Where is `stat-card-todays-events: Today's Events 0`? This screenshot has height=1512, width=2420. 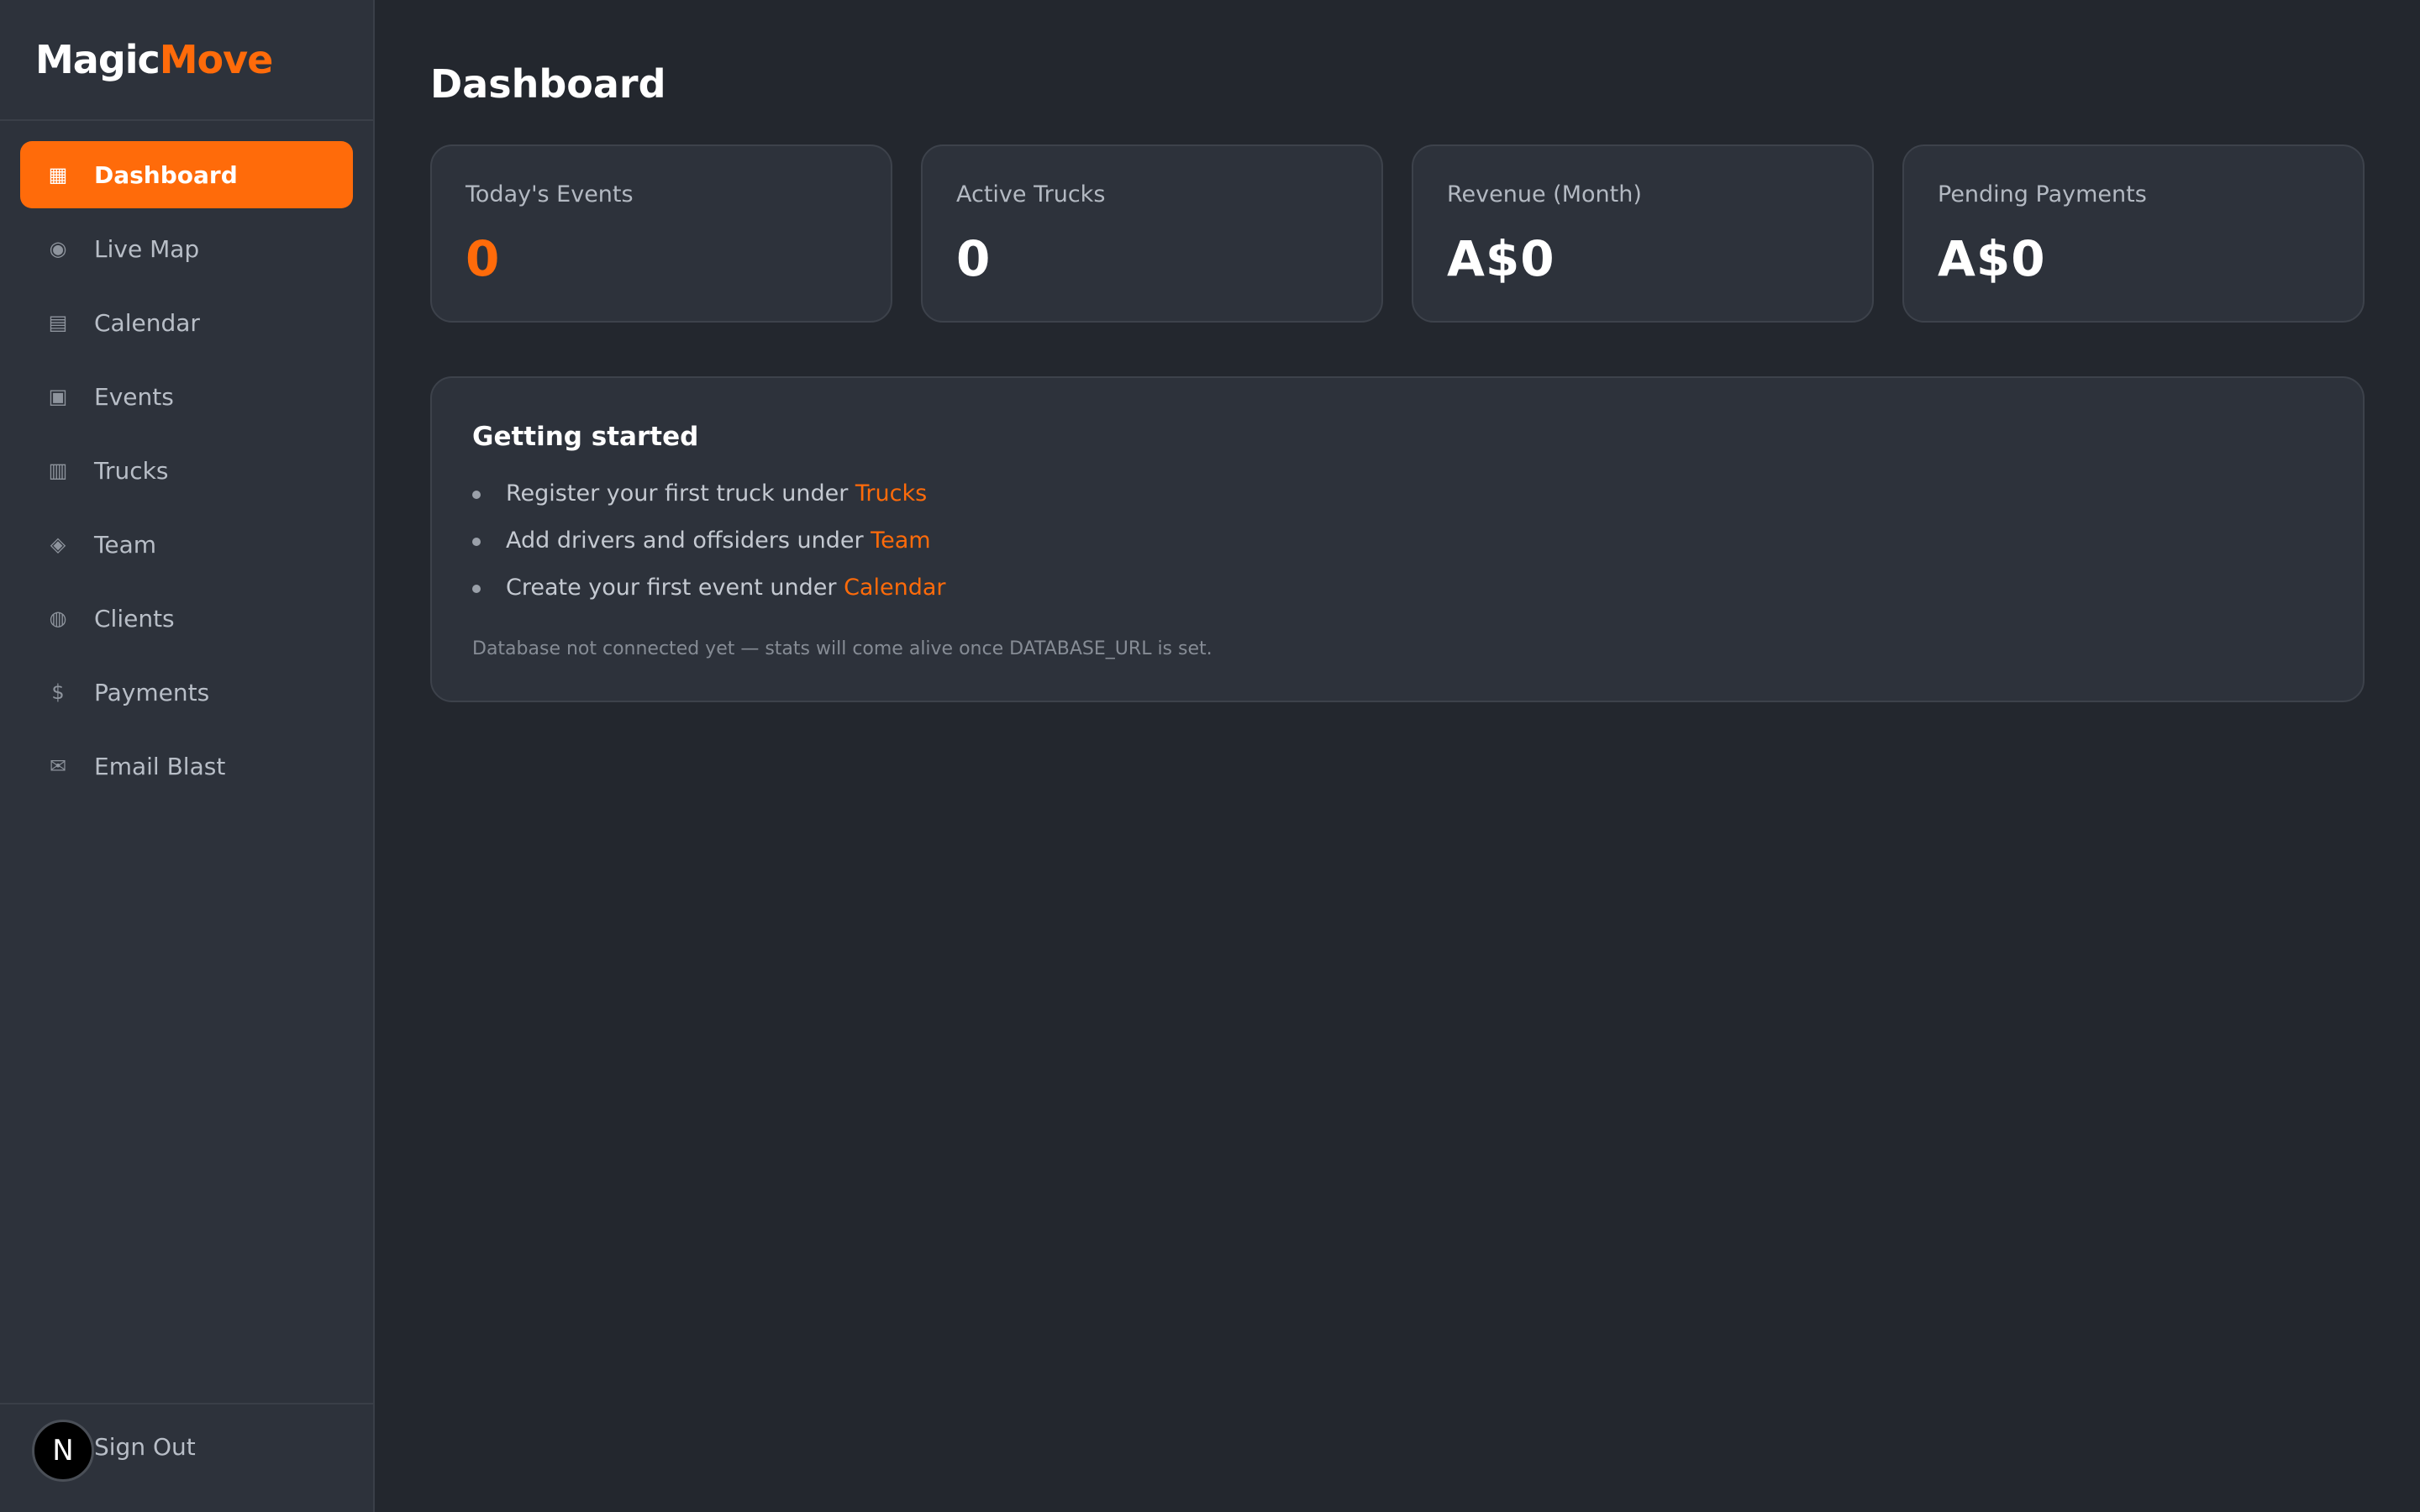 stat-card-todays-events: Today's Events 0 is located at coordinates (661, 233).